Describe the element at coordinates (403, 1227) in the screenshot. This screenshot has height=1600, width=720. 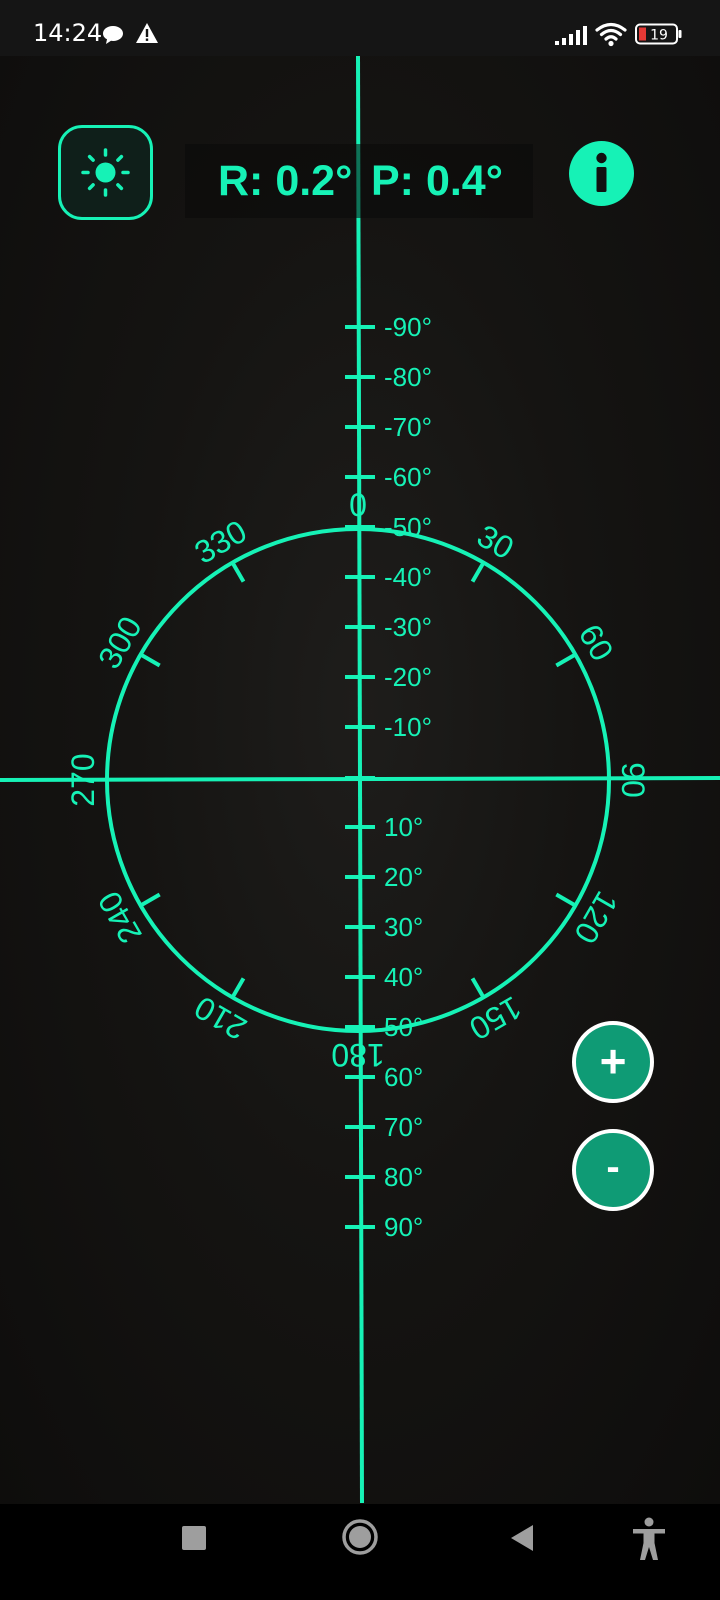
I see `pitch-label: 90°` at that location.